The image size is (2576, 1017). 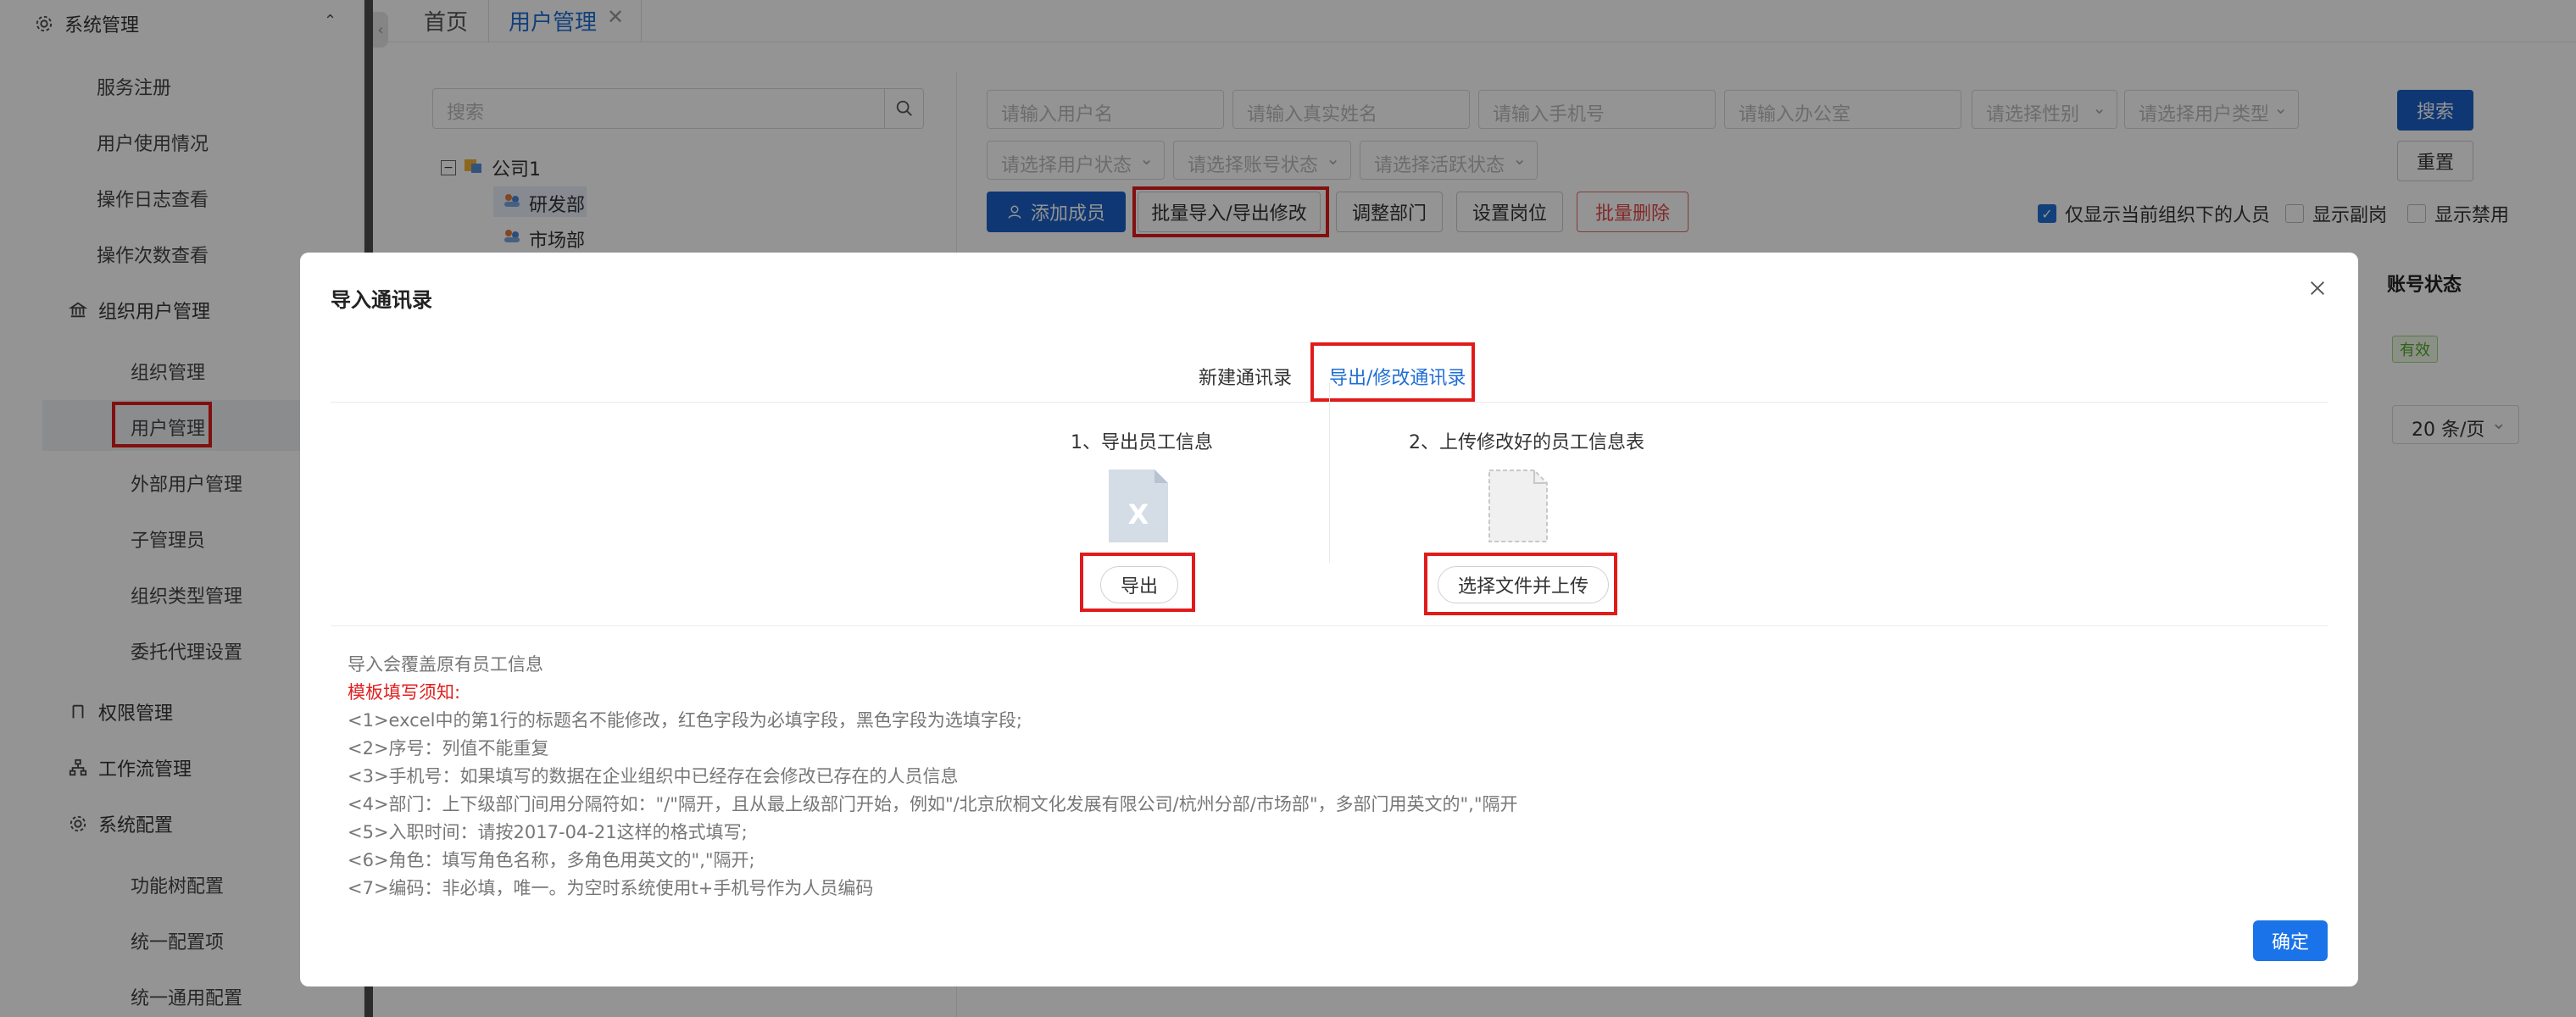 I want to click on note-line: <6>角色：填写角色名称，多角色用英文的","隔开;, so click(x=551, y=860).